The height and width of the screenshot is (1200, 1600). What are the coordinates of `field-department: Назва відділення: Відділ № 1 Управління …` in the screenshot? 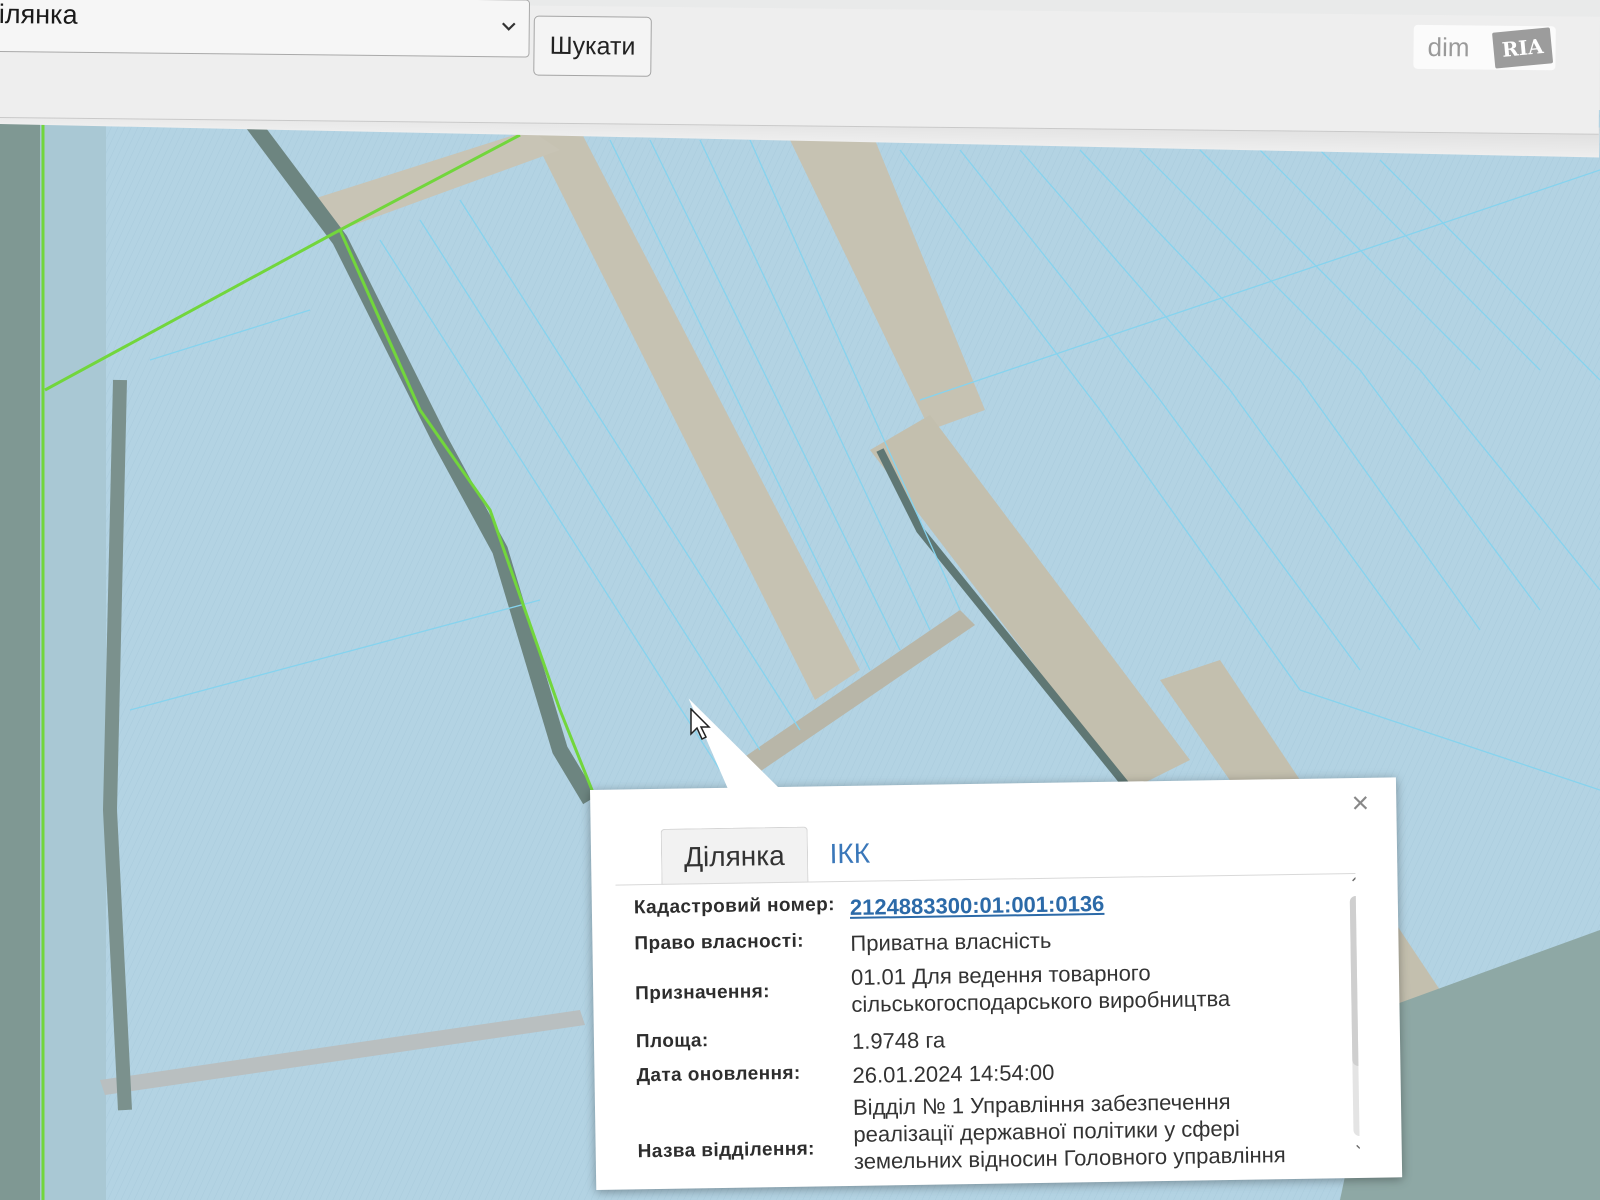 It's located at (985, 1132).